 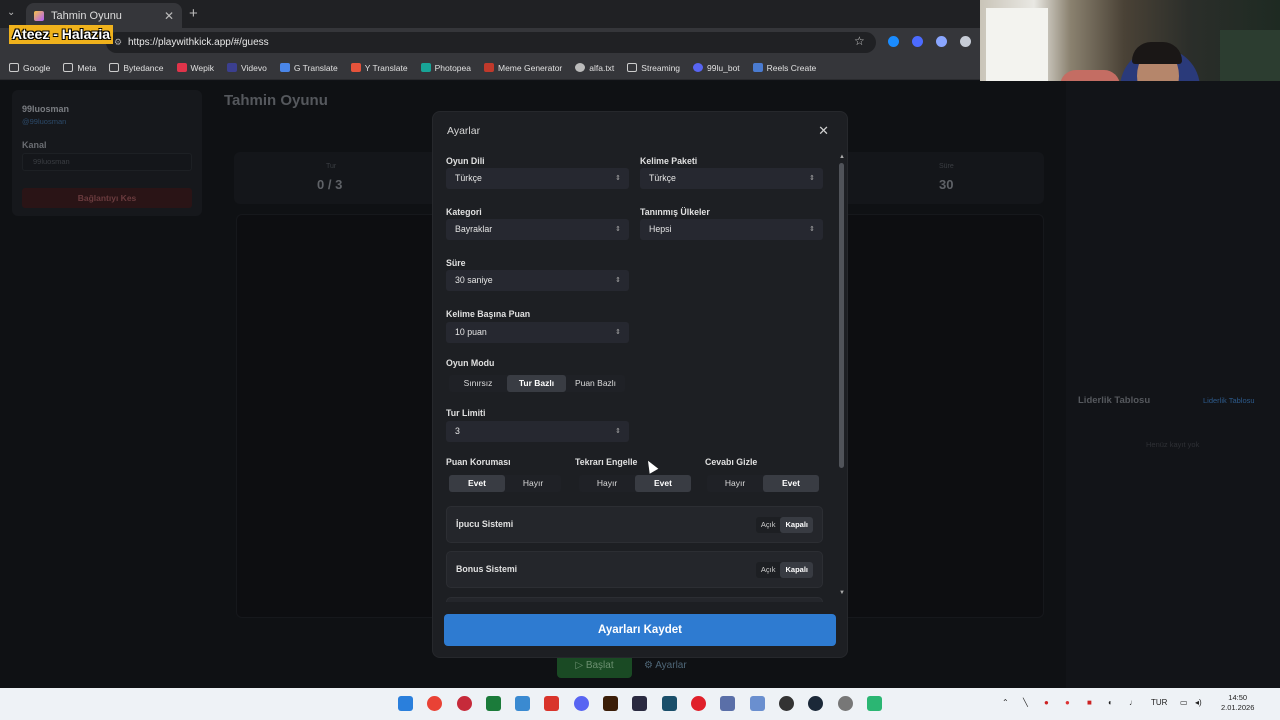 I want to click on hide-answer-no: Hayır, so click(x=735, y=483).